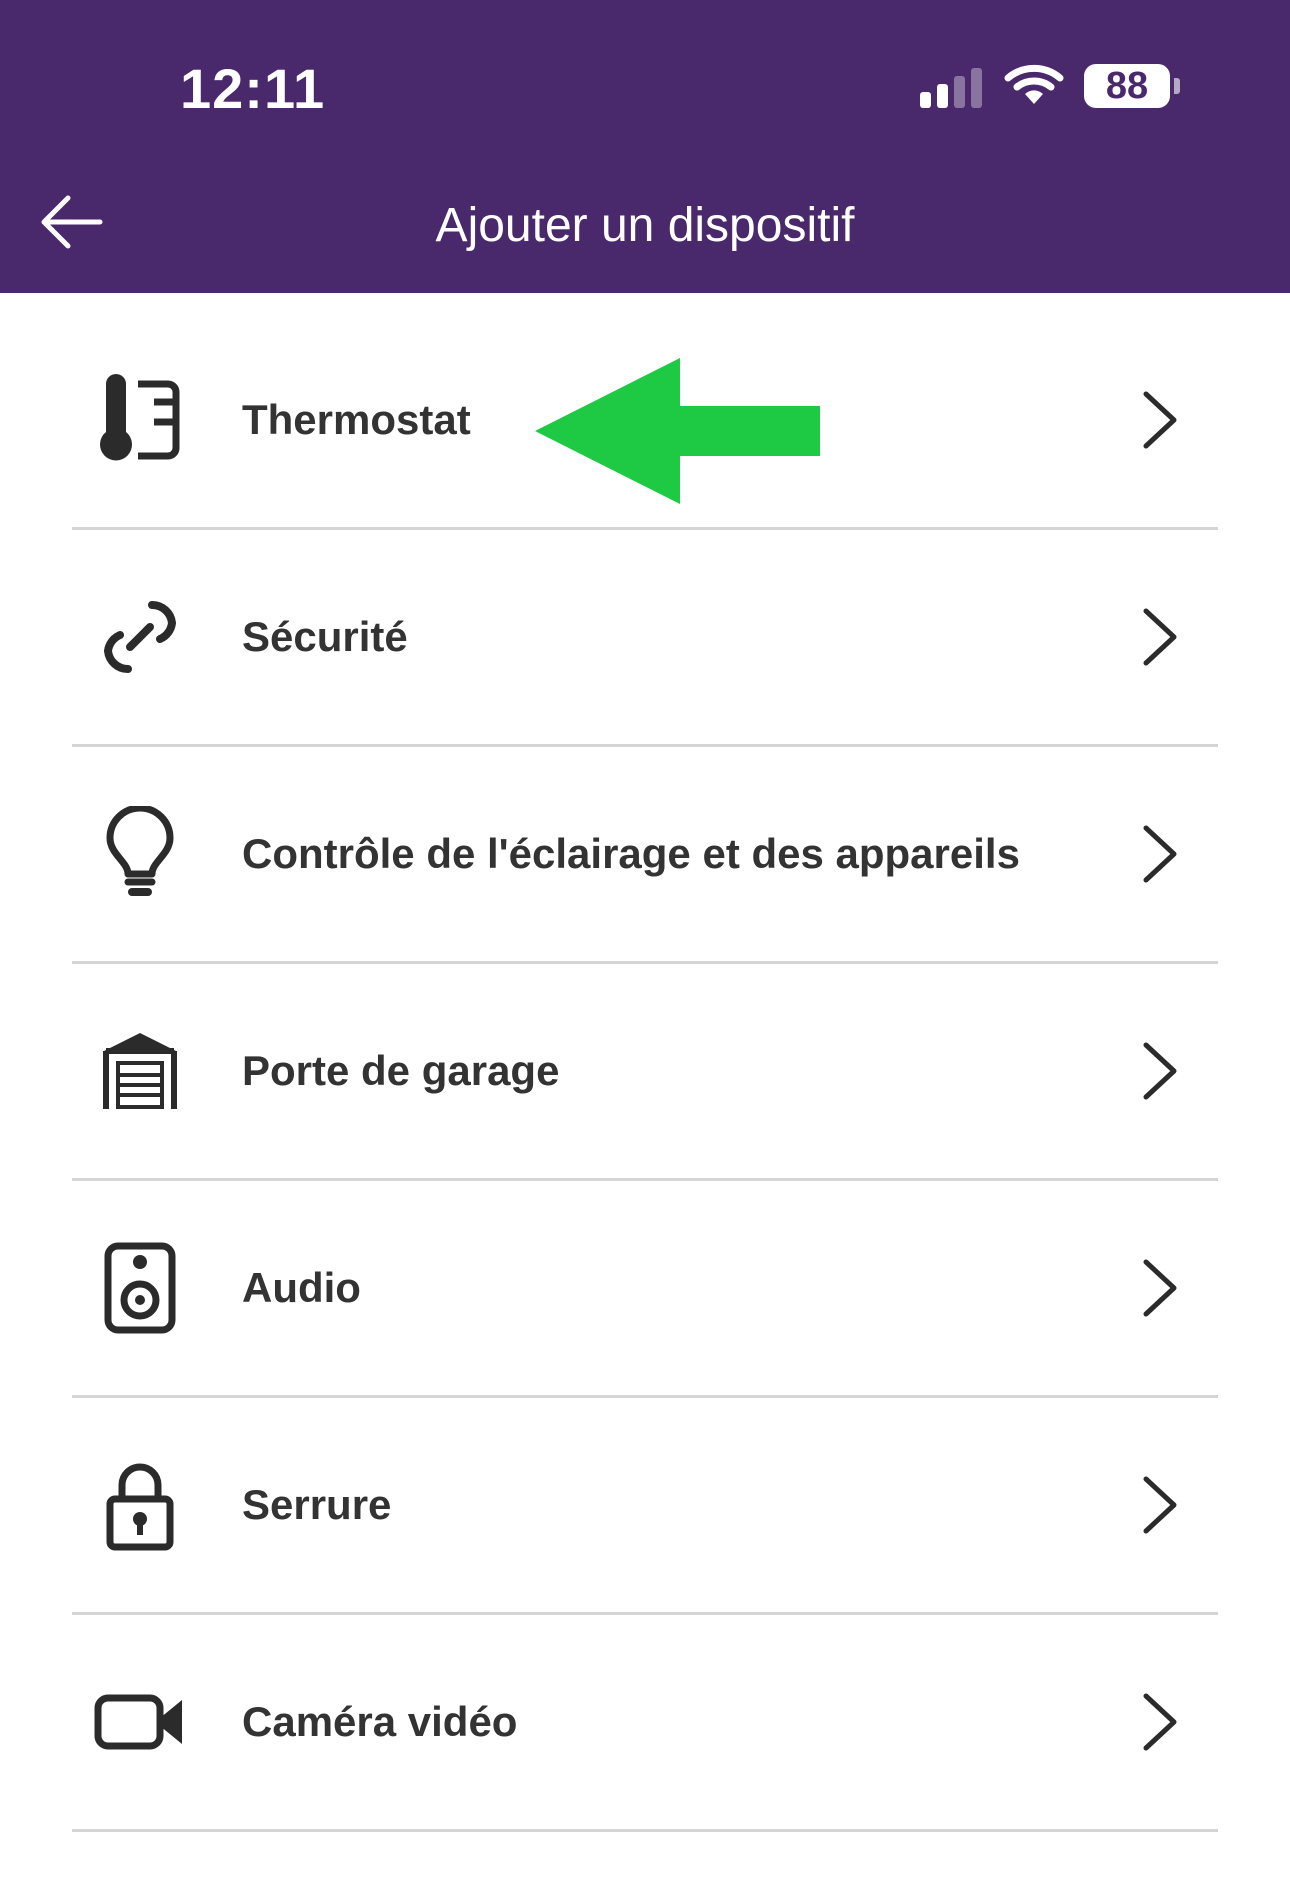 The image size is (1290, 1880). I want to click on list-item-garage: Porte de garage, so click(645, 1072).